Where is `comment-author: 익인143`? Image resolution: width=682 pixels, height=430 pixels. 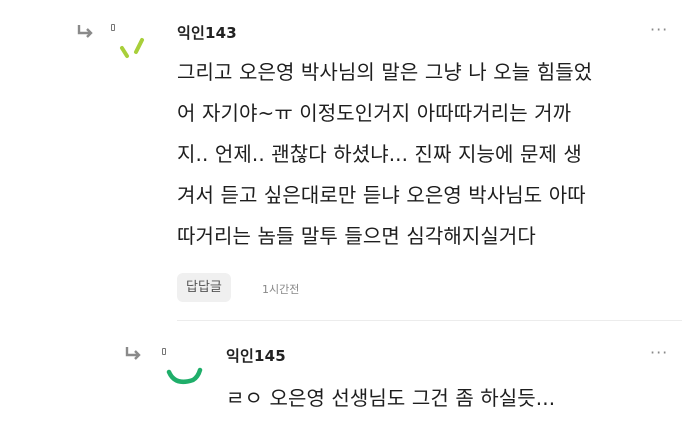 comment-author: 익인143 is located at coordinates (207, 32).